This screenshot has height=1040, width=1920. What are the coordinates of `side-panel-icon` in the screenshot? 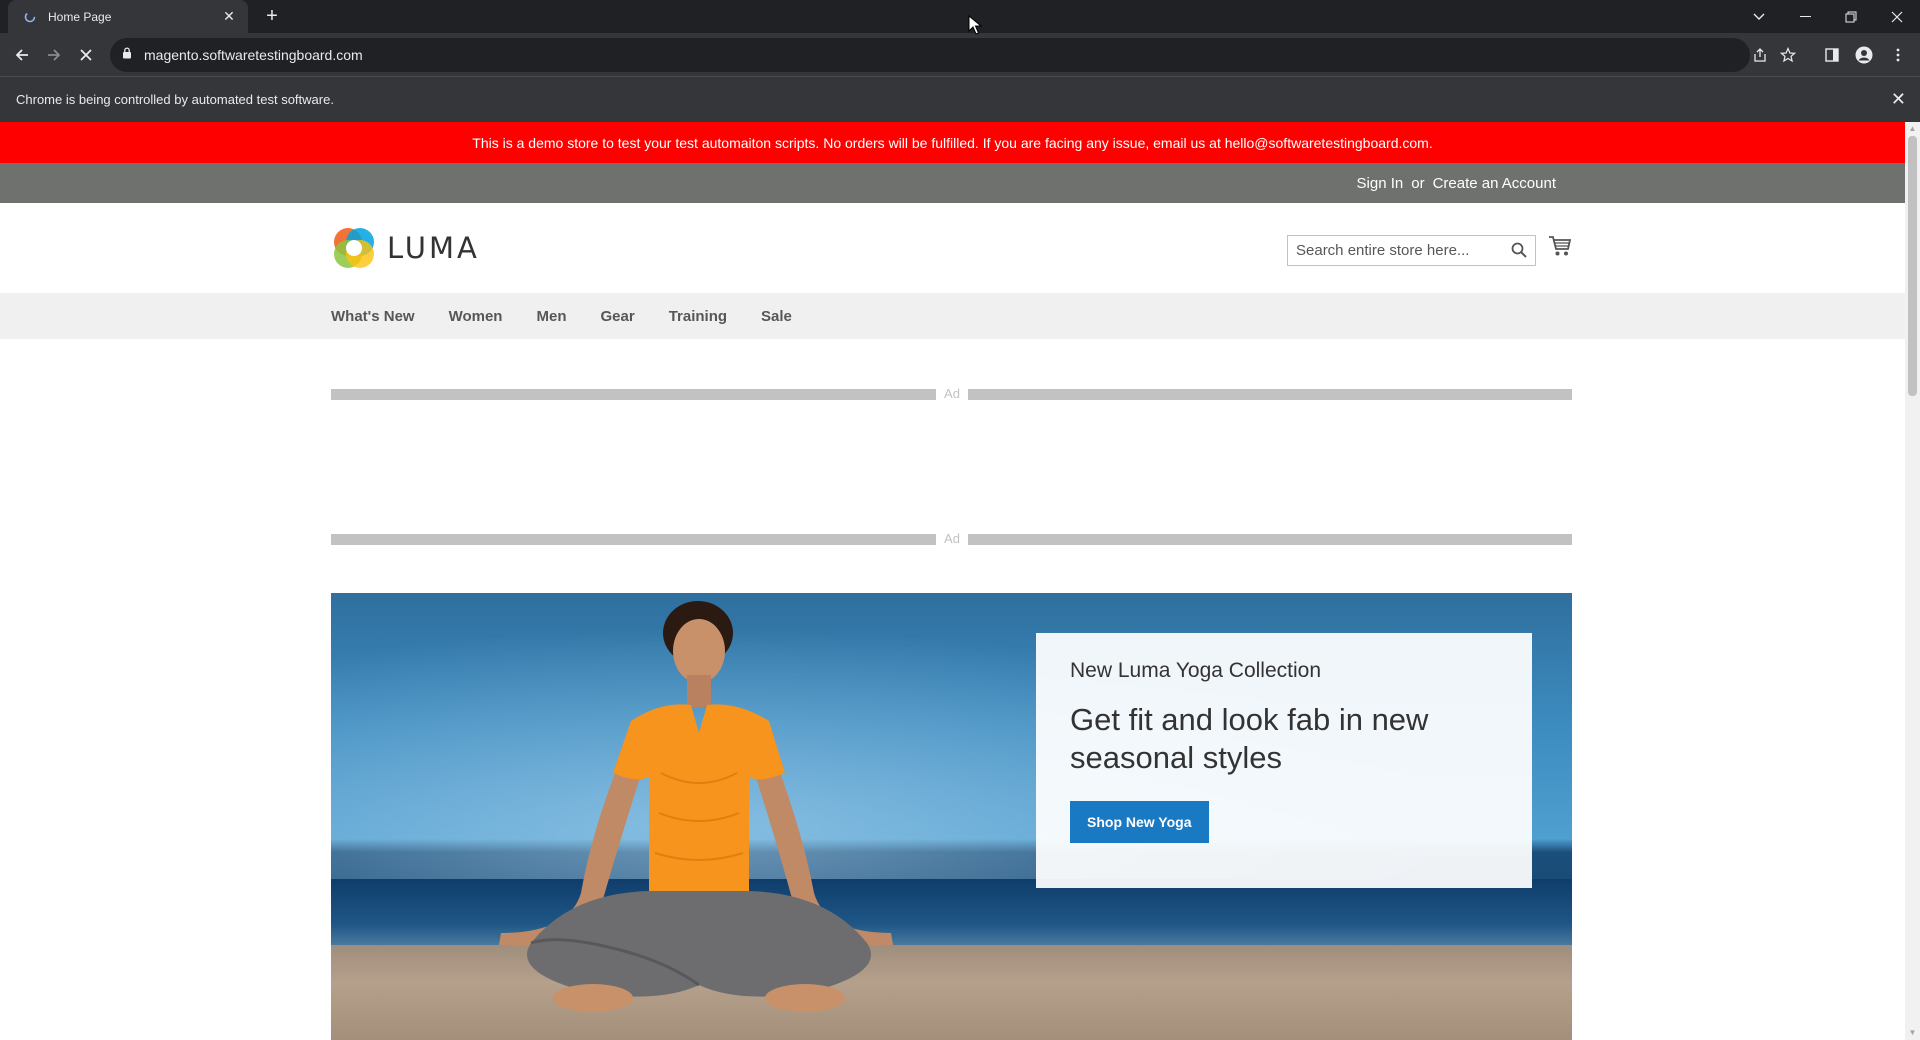 It's located at (1832, 55).